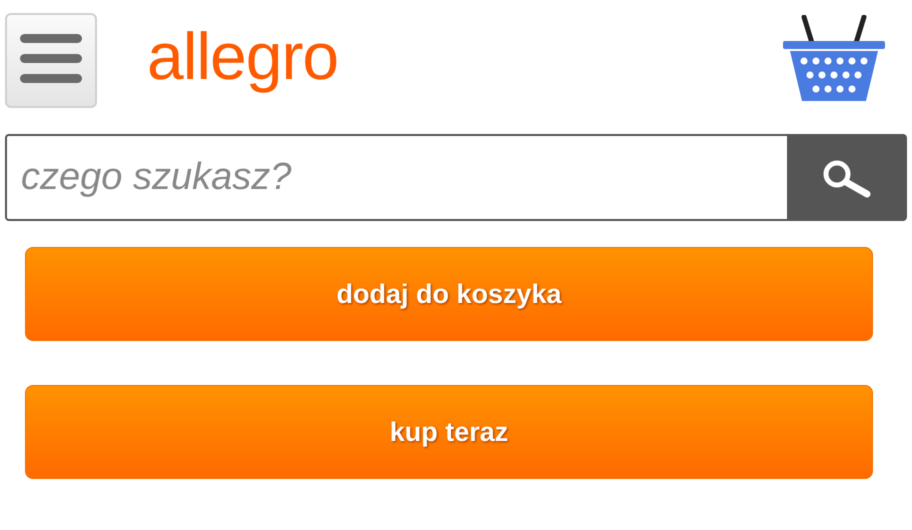 The height and width of the screenshot is (530, 912). I want to click on search-button, so click(847, 177).